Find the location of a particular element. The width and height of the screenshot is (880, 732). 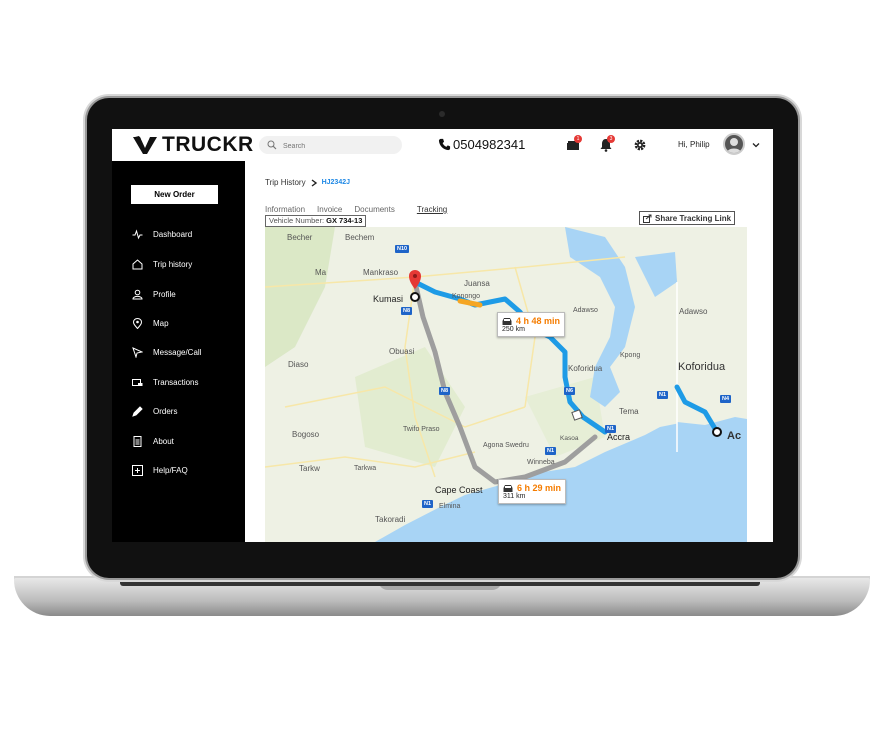

top-bar: TRUCKR 0504982341 1 is located at coordinates (442, 145).